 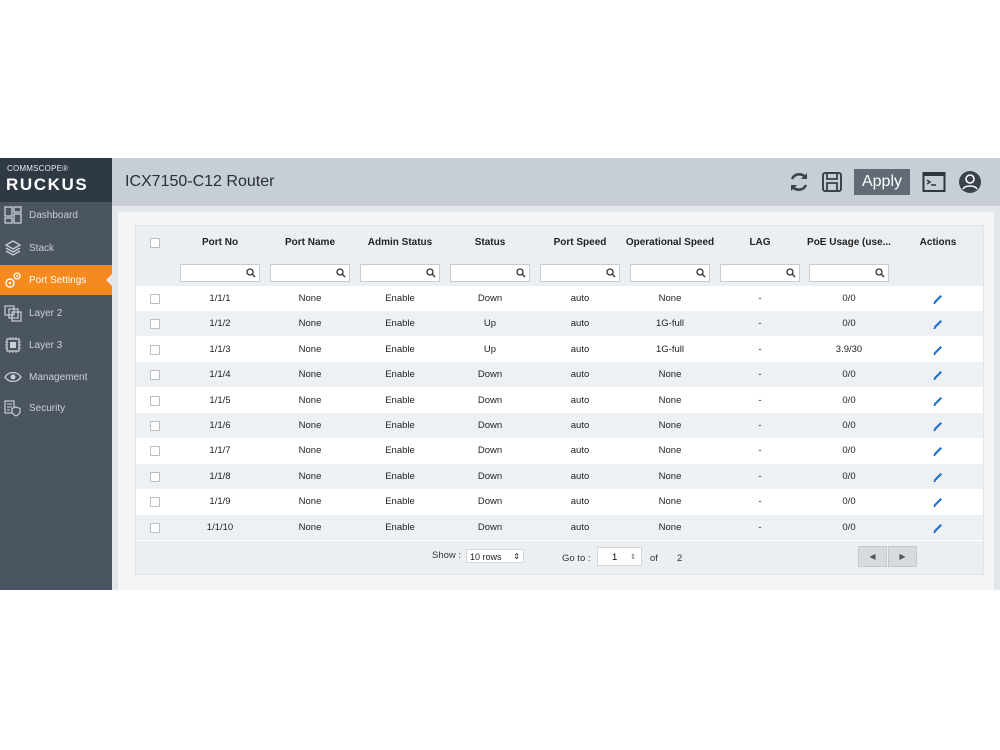 What do you see at coordinates (559, 476) in the screenshot?
I see `table-row: 1/1/8 None Enable Down auto None - 0/0` at bounding box center [559, 476].